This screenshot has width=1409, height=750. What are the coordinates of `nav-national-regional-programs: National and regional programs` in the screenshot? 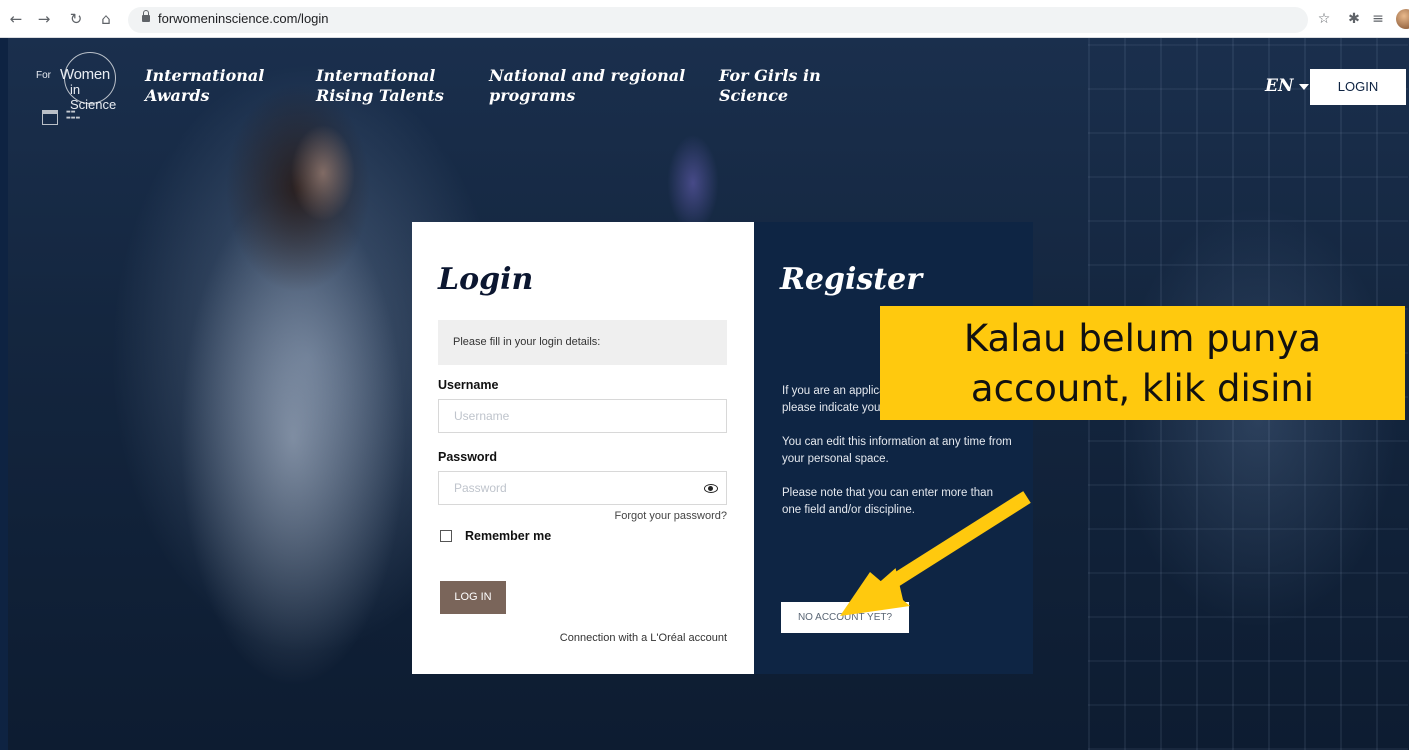 It's located at (587, 86).